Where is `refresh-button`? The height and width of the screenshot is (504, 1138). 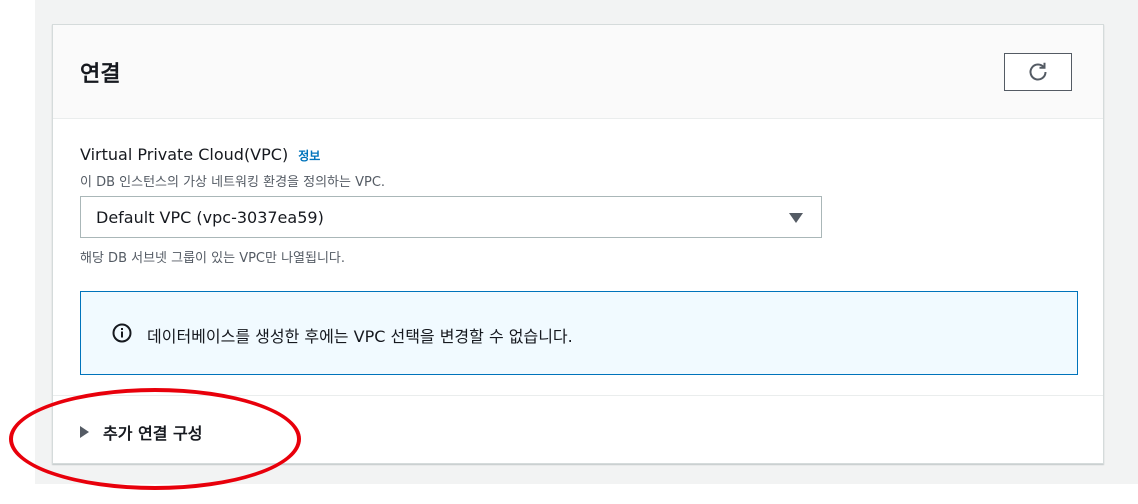
refresh-button is located at coordinates (1038, 72).